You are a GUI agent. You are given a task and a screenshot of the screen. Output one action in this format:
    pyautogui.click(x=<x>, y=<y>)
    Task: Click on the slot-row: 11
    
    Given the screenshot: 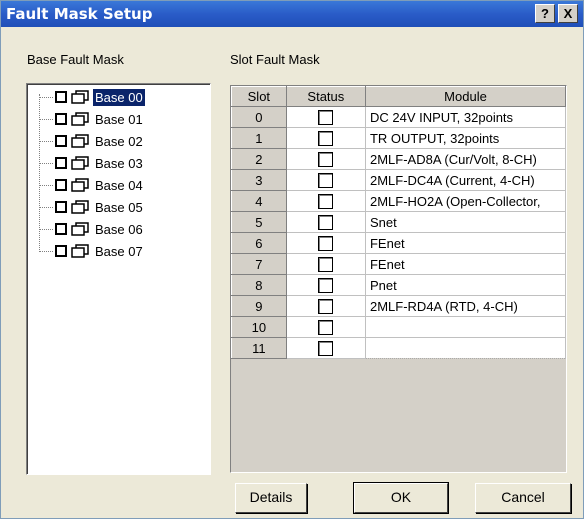 What is the action you would take?
    pyautogui.click(x=399, y=348)
    